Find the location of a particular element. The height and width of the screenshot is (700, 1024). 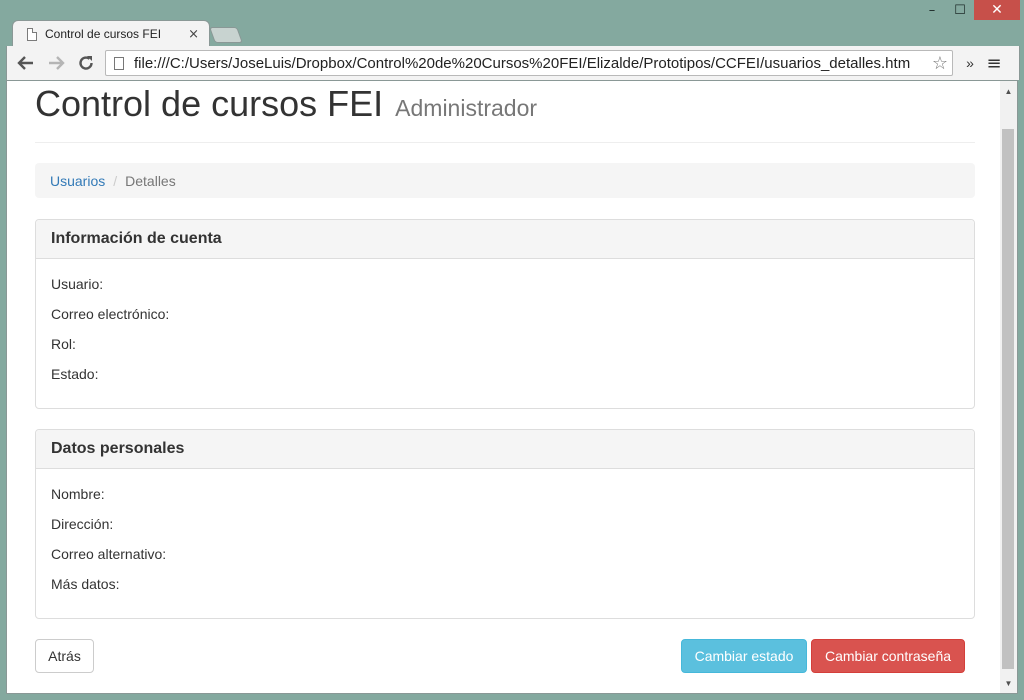

browser-tab: Control de cursos FEI × is located at coordinates (111, 33).